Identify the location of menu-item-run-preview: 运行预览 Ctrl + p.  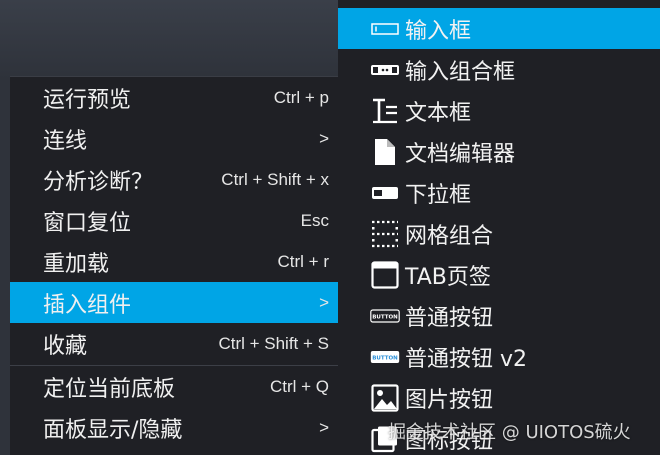
(174, 97).